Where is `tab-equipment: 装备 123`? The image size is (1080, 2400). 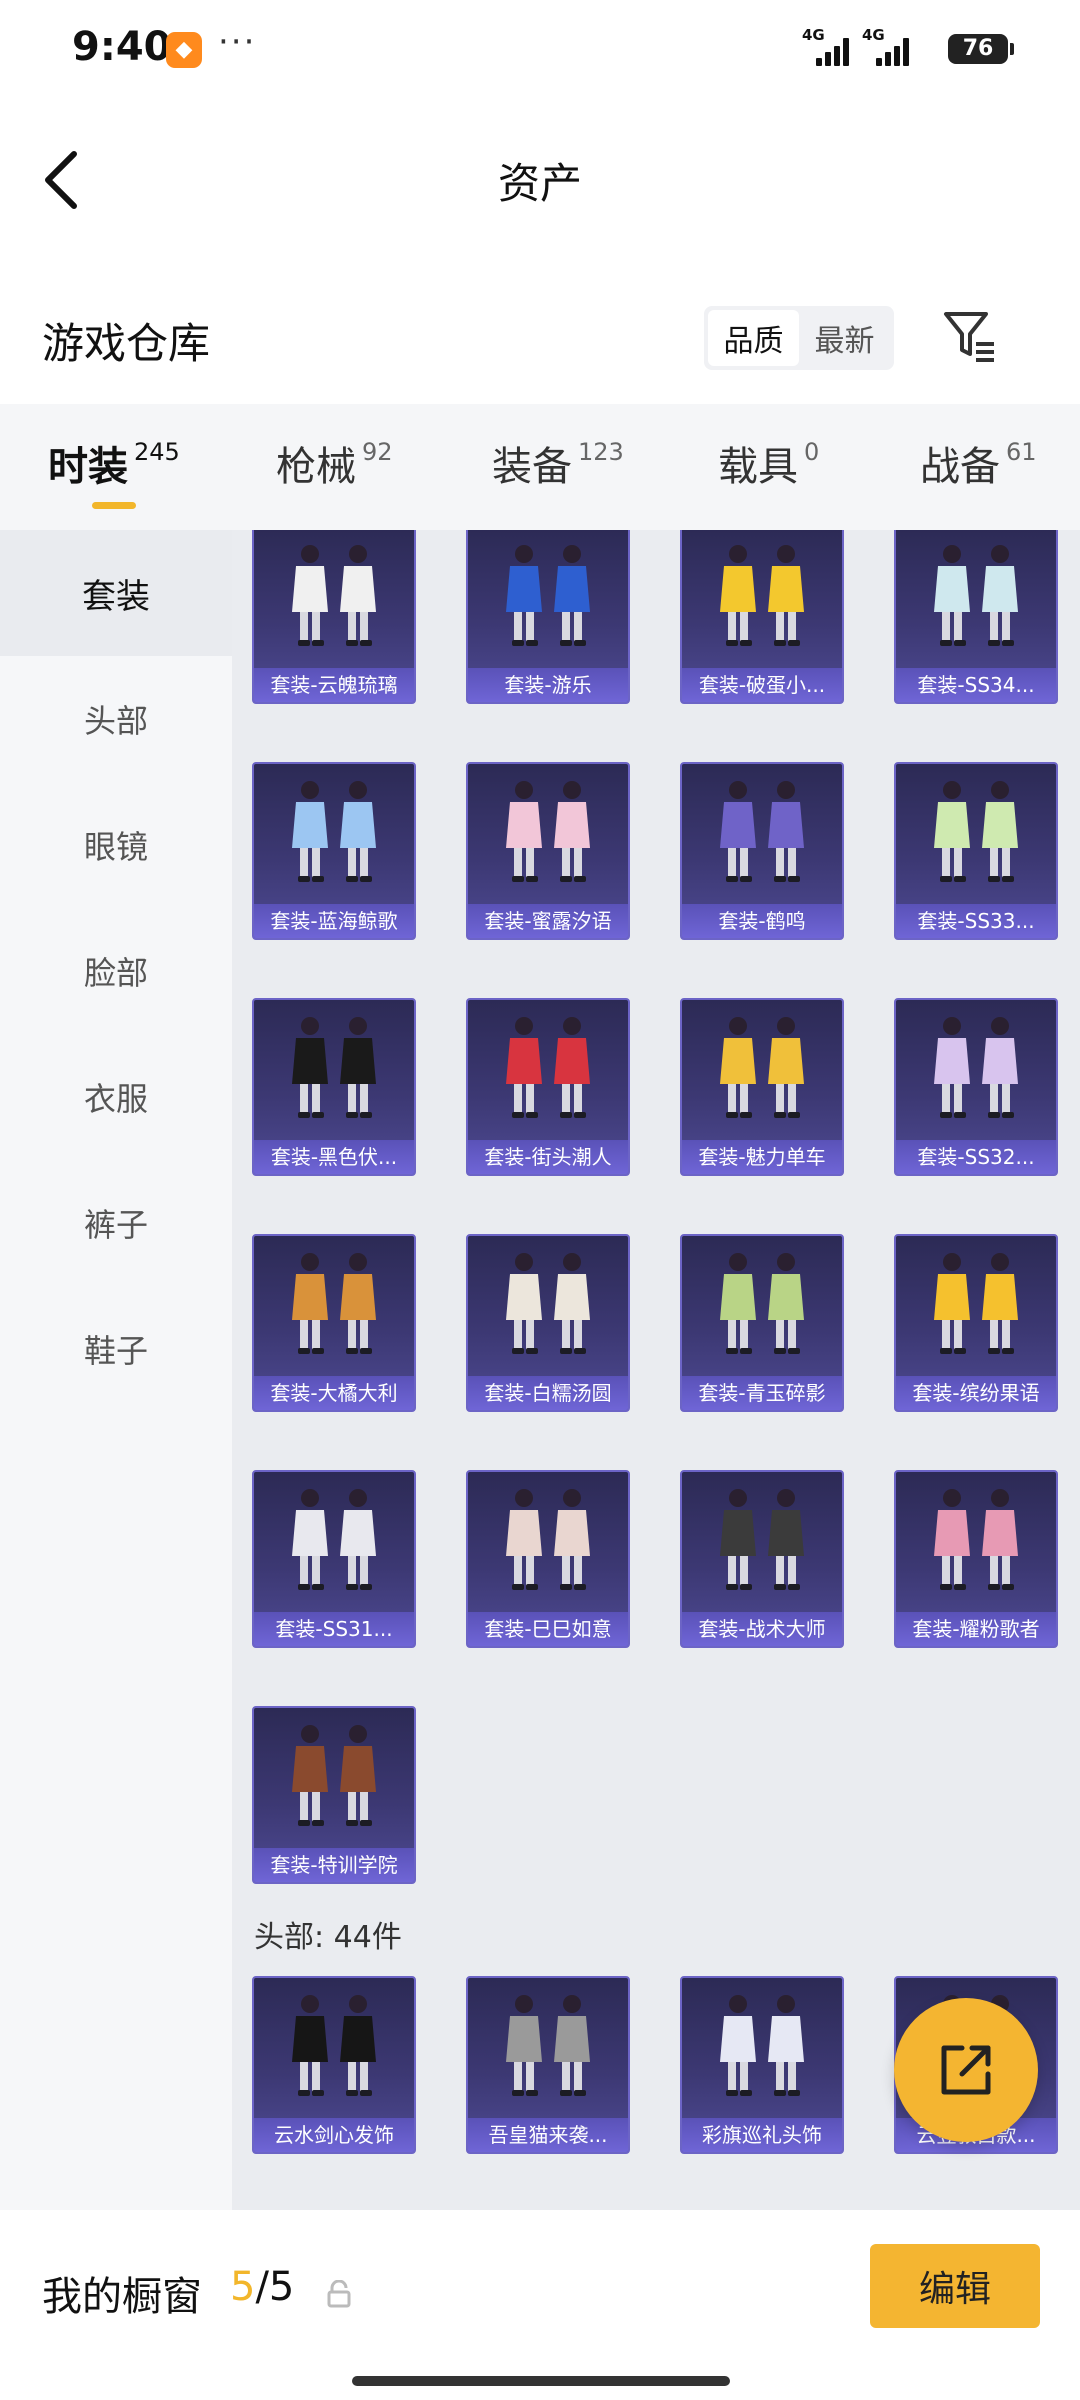 tab-equipment: 装备 123 is located at coordinates (558, 463).